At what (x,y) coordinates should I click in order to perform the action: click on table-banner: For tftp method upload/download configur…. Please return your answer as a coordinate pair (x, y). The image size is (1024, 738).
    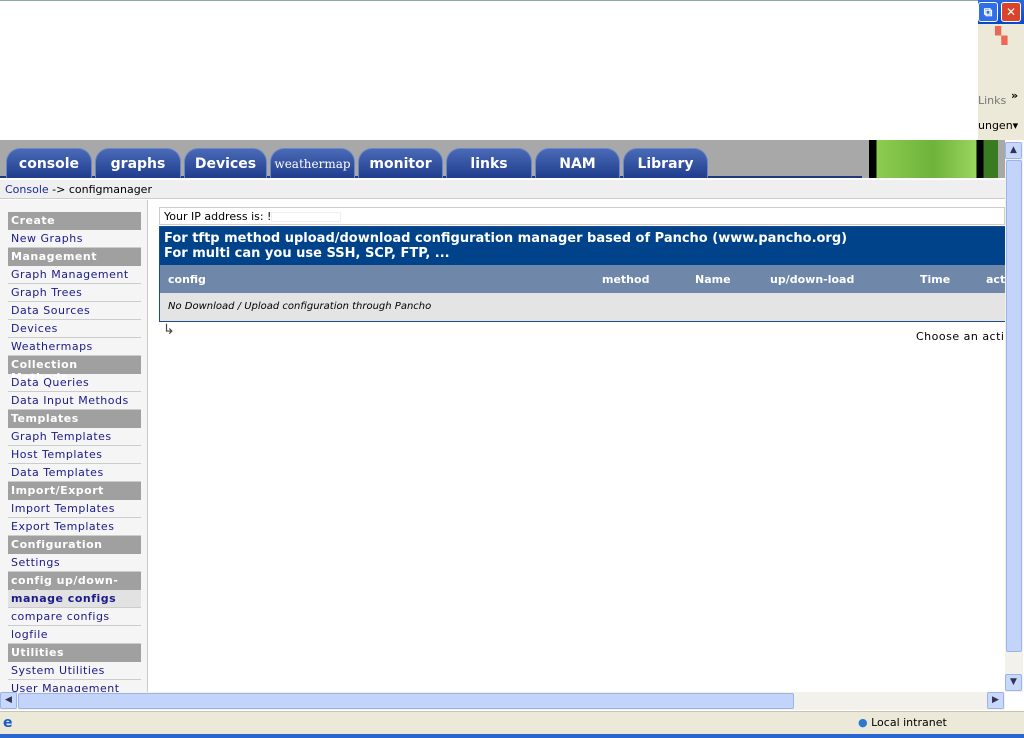
    Looking at the image, I should click on (582, 246).